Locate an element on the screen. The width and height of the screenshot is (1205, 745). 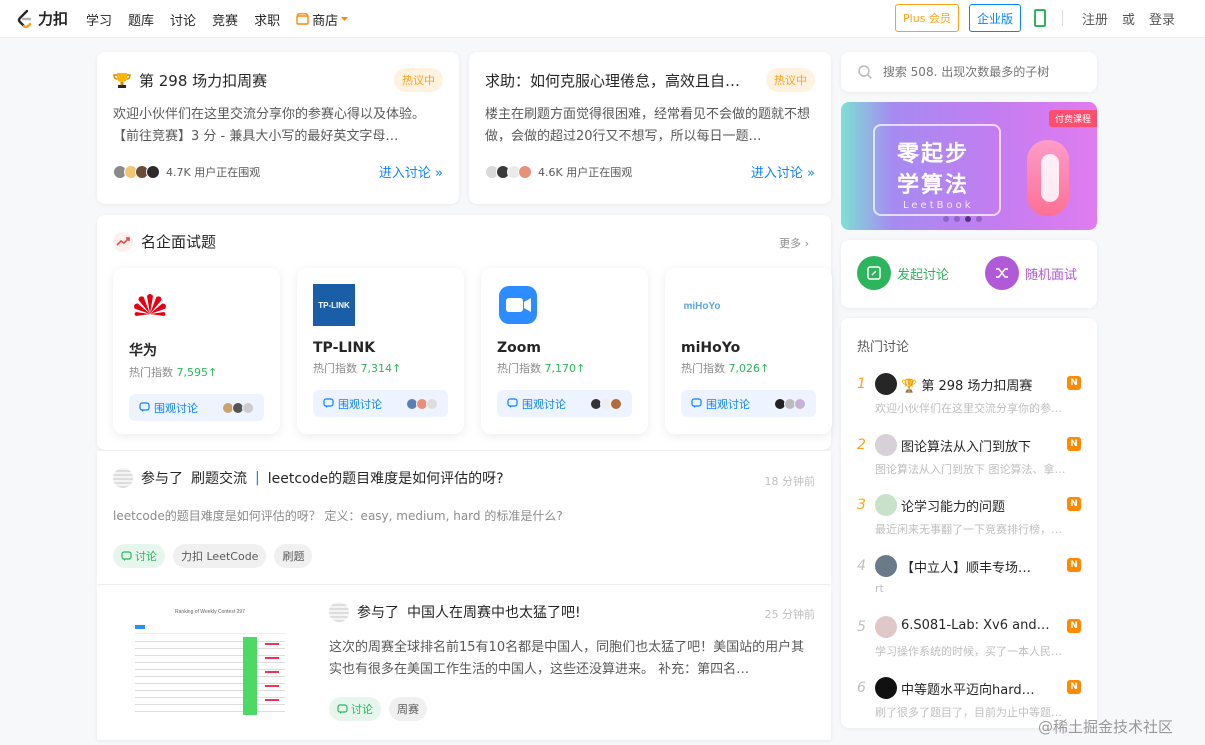
feed-tags: 讨论 力扣 LeetCode 刷题 is located at coordinates (213, 556).